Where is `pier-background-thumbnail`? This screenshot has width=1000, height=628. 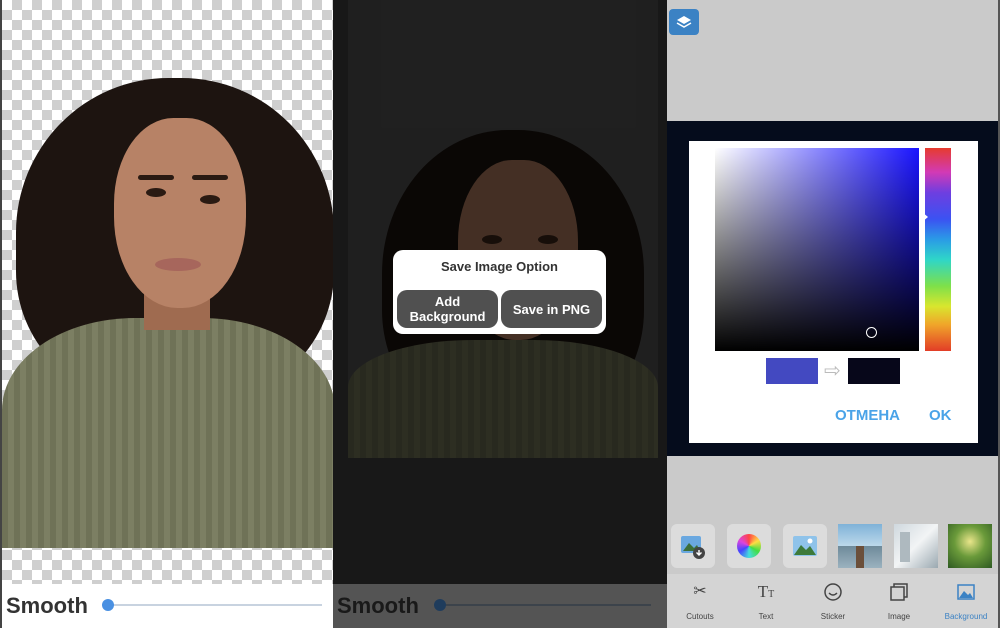
pier-background-thumbnail is located at coordinates (860, 546).